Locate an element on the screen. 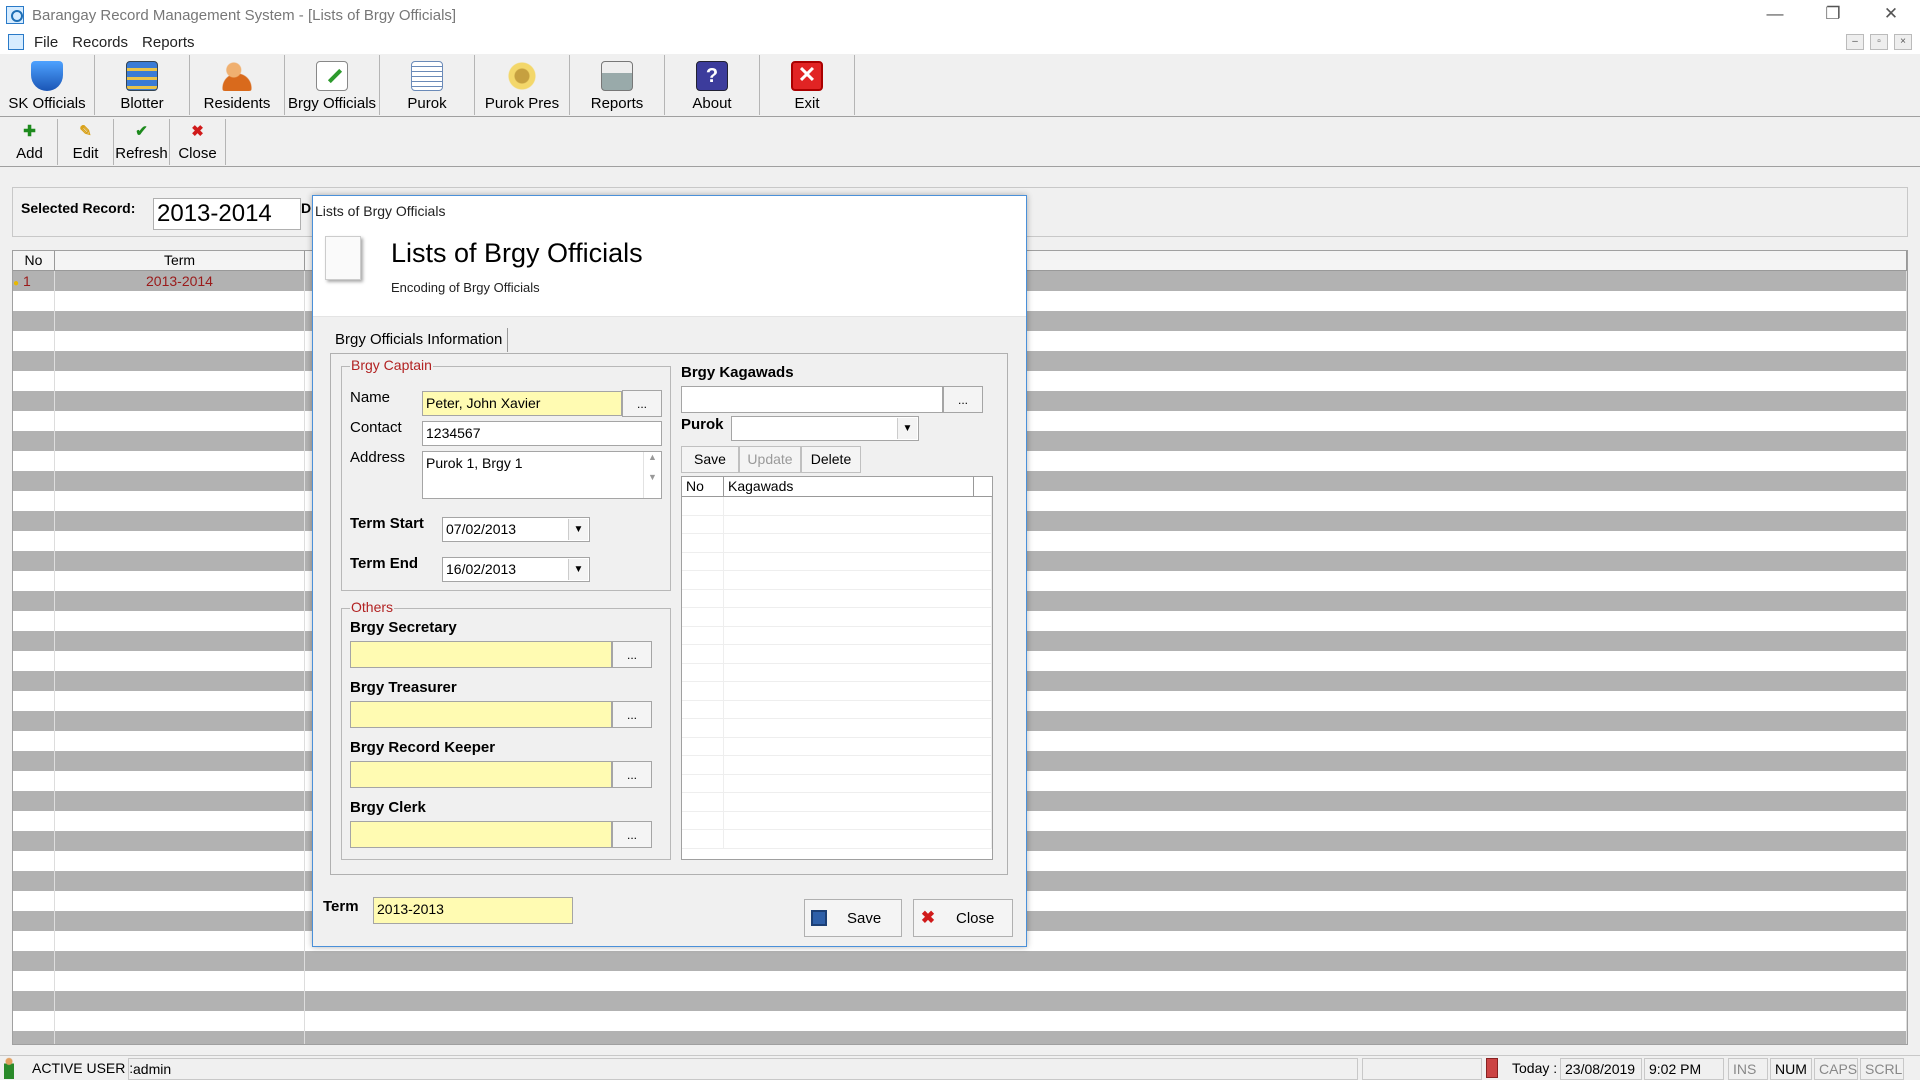 The height and width of the screenshot is (1080, 1920). treasurer-label: Brgy Treasurer is located at coordinates (403, 687).